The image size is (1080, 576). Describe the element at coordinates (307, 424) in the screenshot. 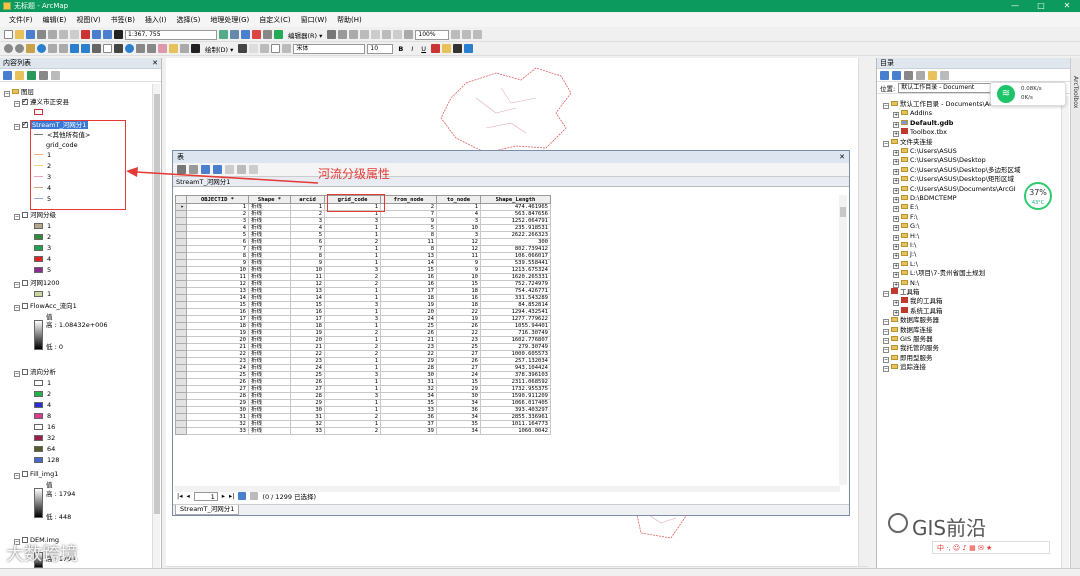

I see `table-cell: 32` at that location.